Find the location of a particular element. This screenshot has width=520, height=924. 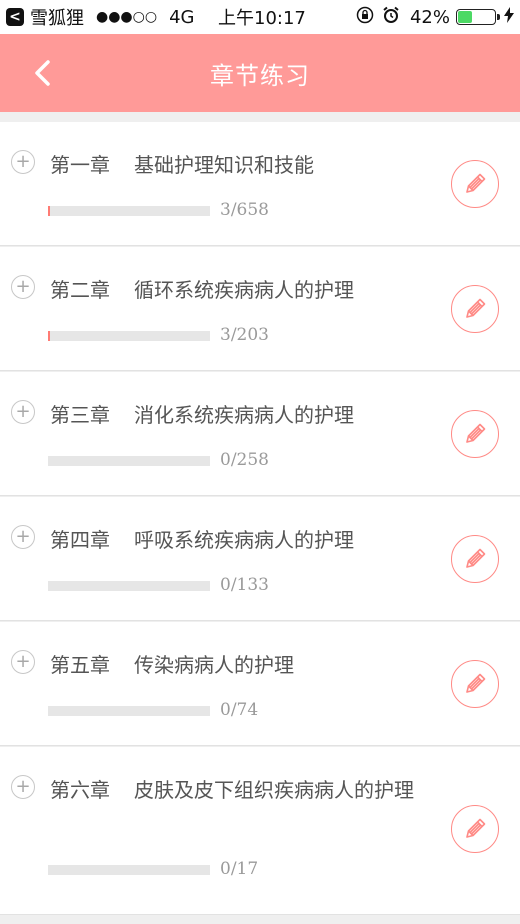

progress-count: 3/203 is located at coordinates (244, 335).